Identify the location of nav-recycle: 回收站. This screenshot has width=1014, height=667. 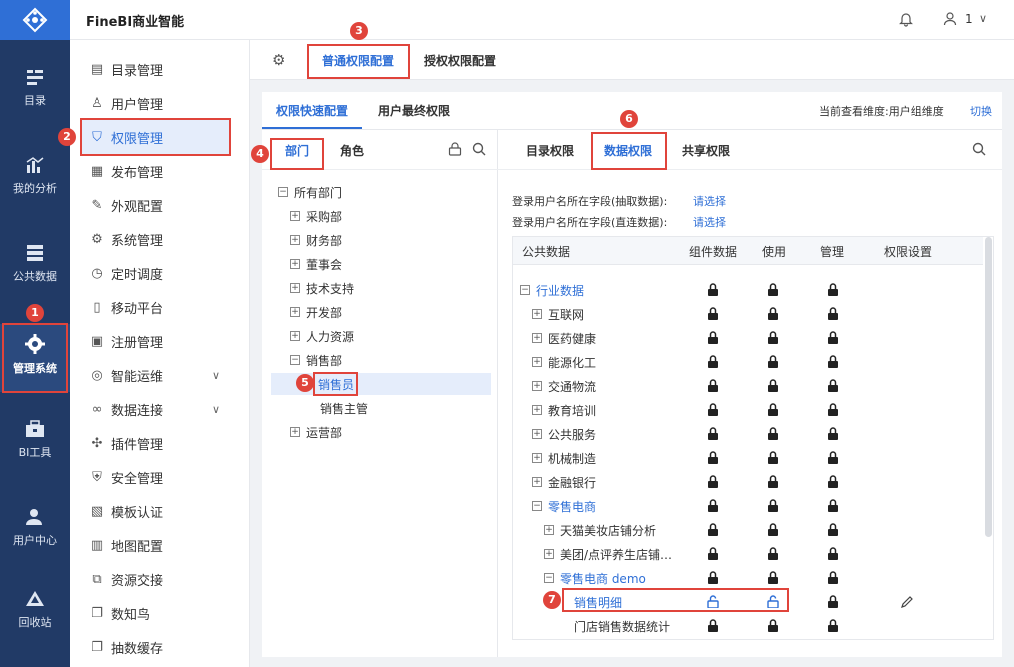
(35, 610).